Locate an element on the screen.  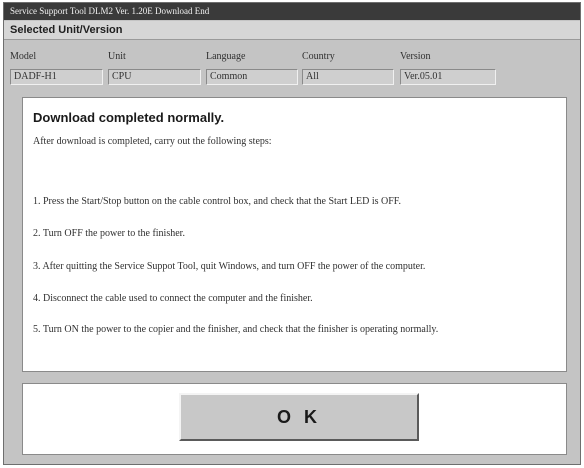
language-label: Language is located at coordinates (226, 56).